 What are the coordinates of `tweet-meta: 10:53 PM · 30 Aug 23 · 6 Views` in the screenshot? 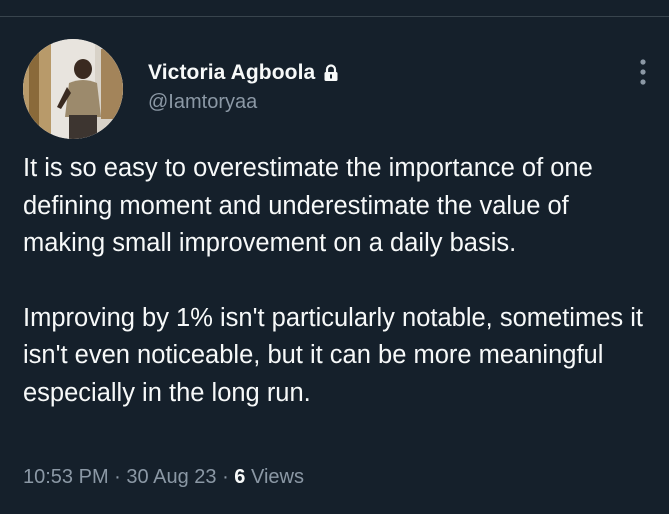 It's located at (163, 477).